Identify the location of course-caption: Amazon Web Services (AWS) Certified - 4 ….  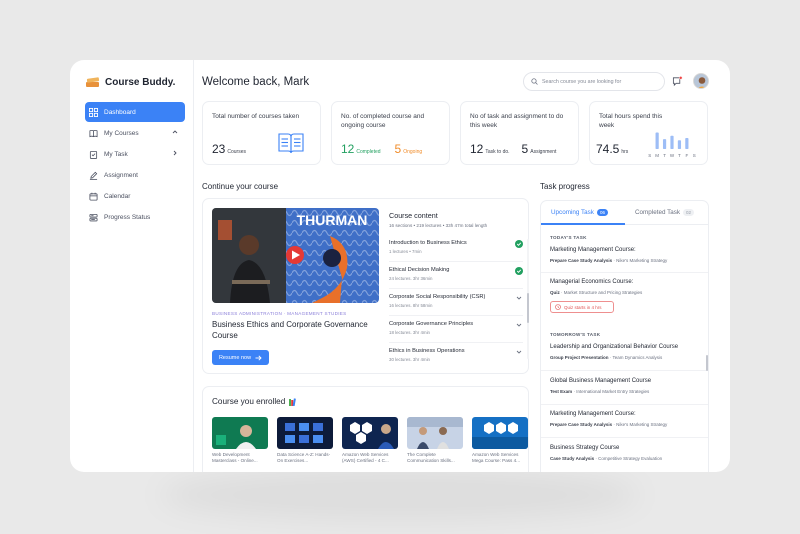
(365, 457).